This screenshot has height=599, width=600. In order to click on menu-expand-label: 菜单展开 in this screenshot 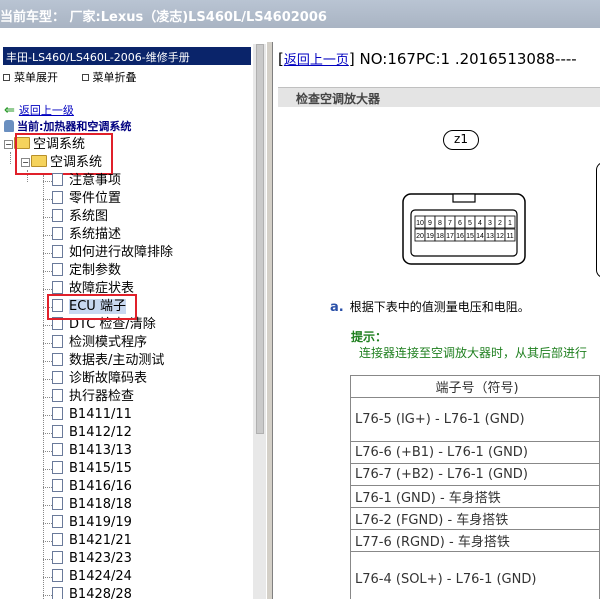, I will do `click(36, 77)`.